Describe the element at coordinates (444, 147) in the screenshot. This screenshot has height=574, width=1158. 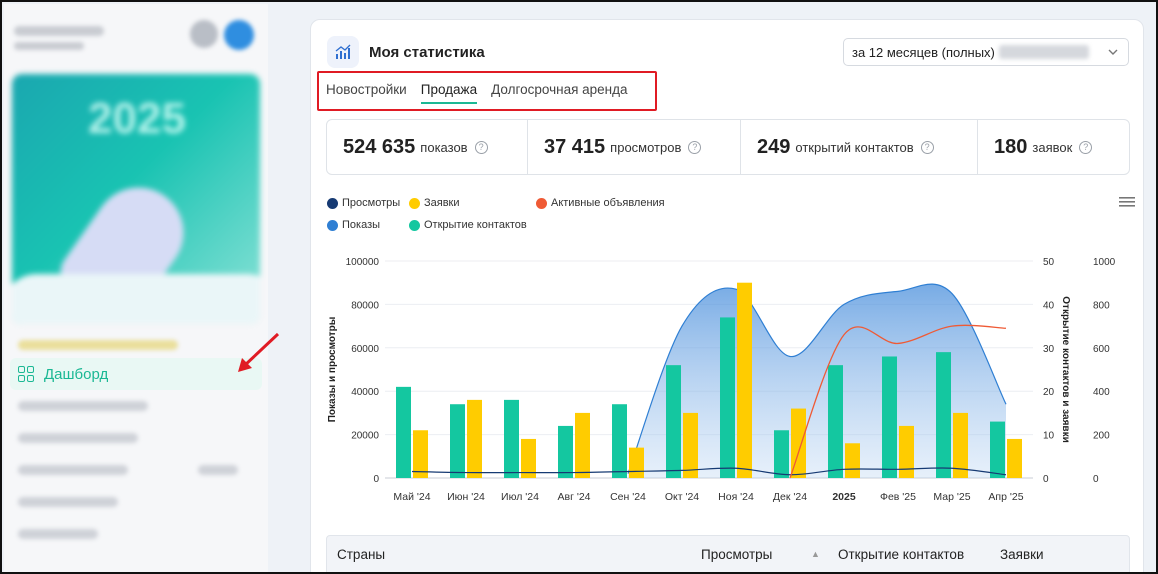
I see `stat-label: показов` at that location.